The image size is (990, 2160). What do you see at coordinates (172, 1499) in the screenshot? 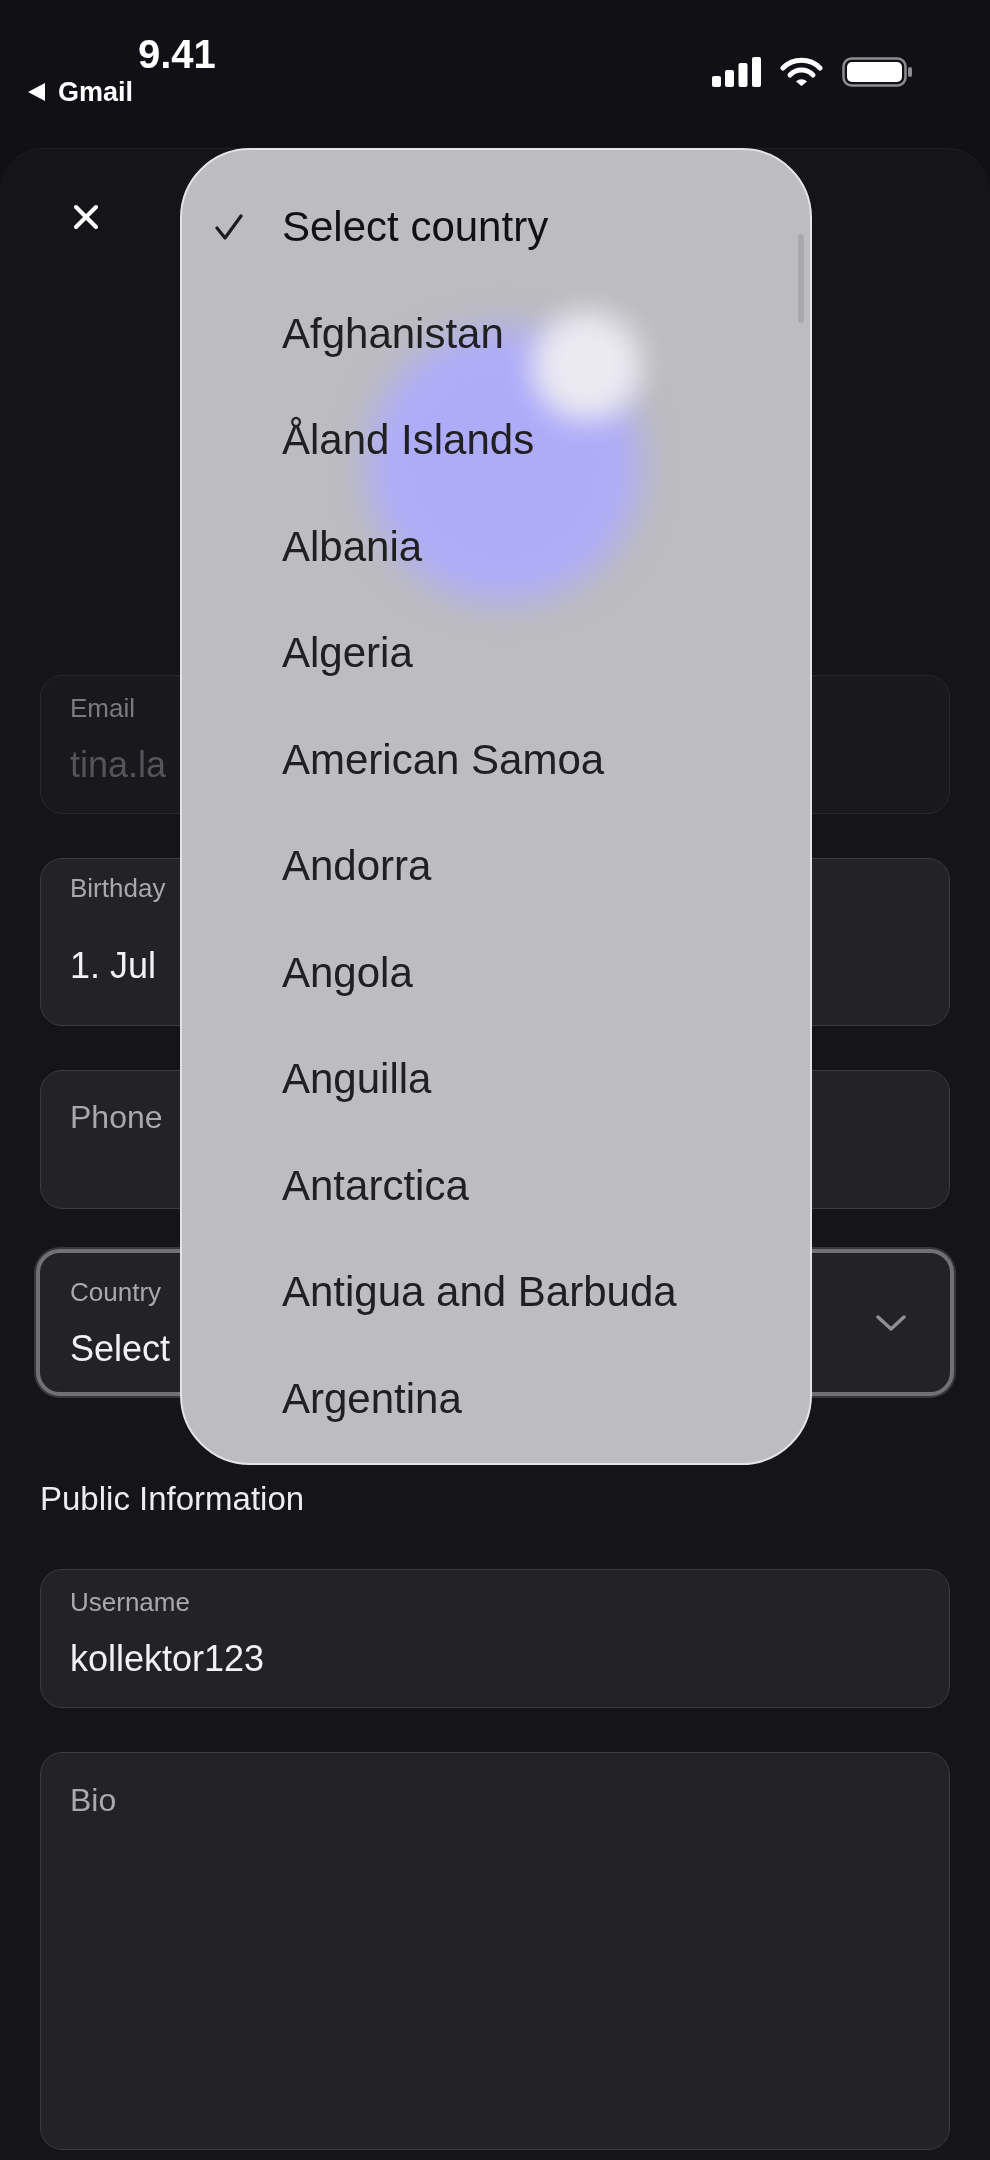
I see `section-heading: Public Information` at bounding box center [172, 1499].